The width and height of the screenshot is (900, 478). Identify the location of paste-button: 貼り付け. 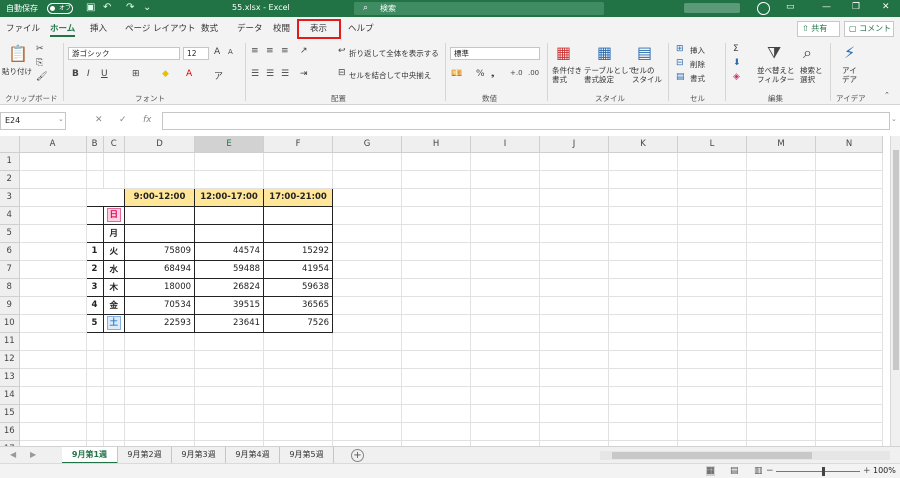
(17, 71).